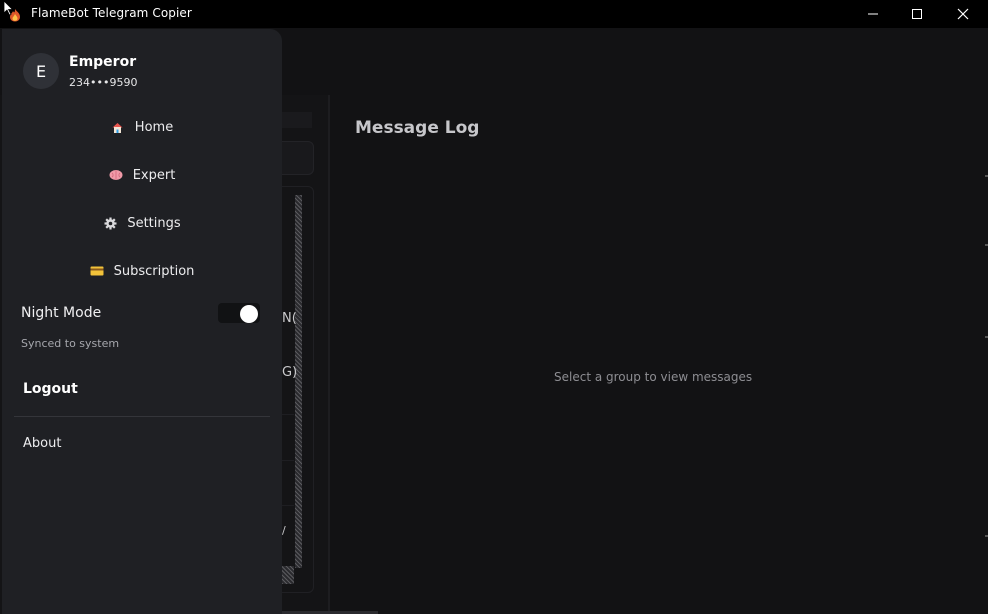  I want to click on gear-icon, so click(110, 223).